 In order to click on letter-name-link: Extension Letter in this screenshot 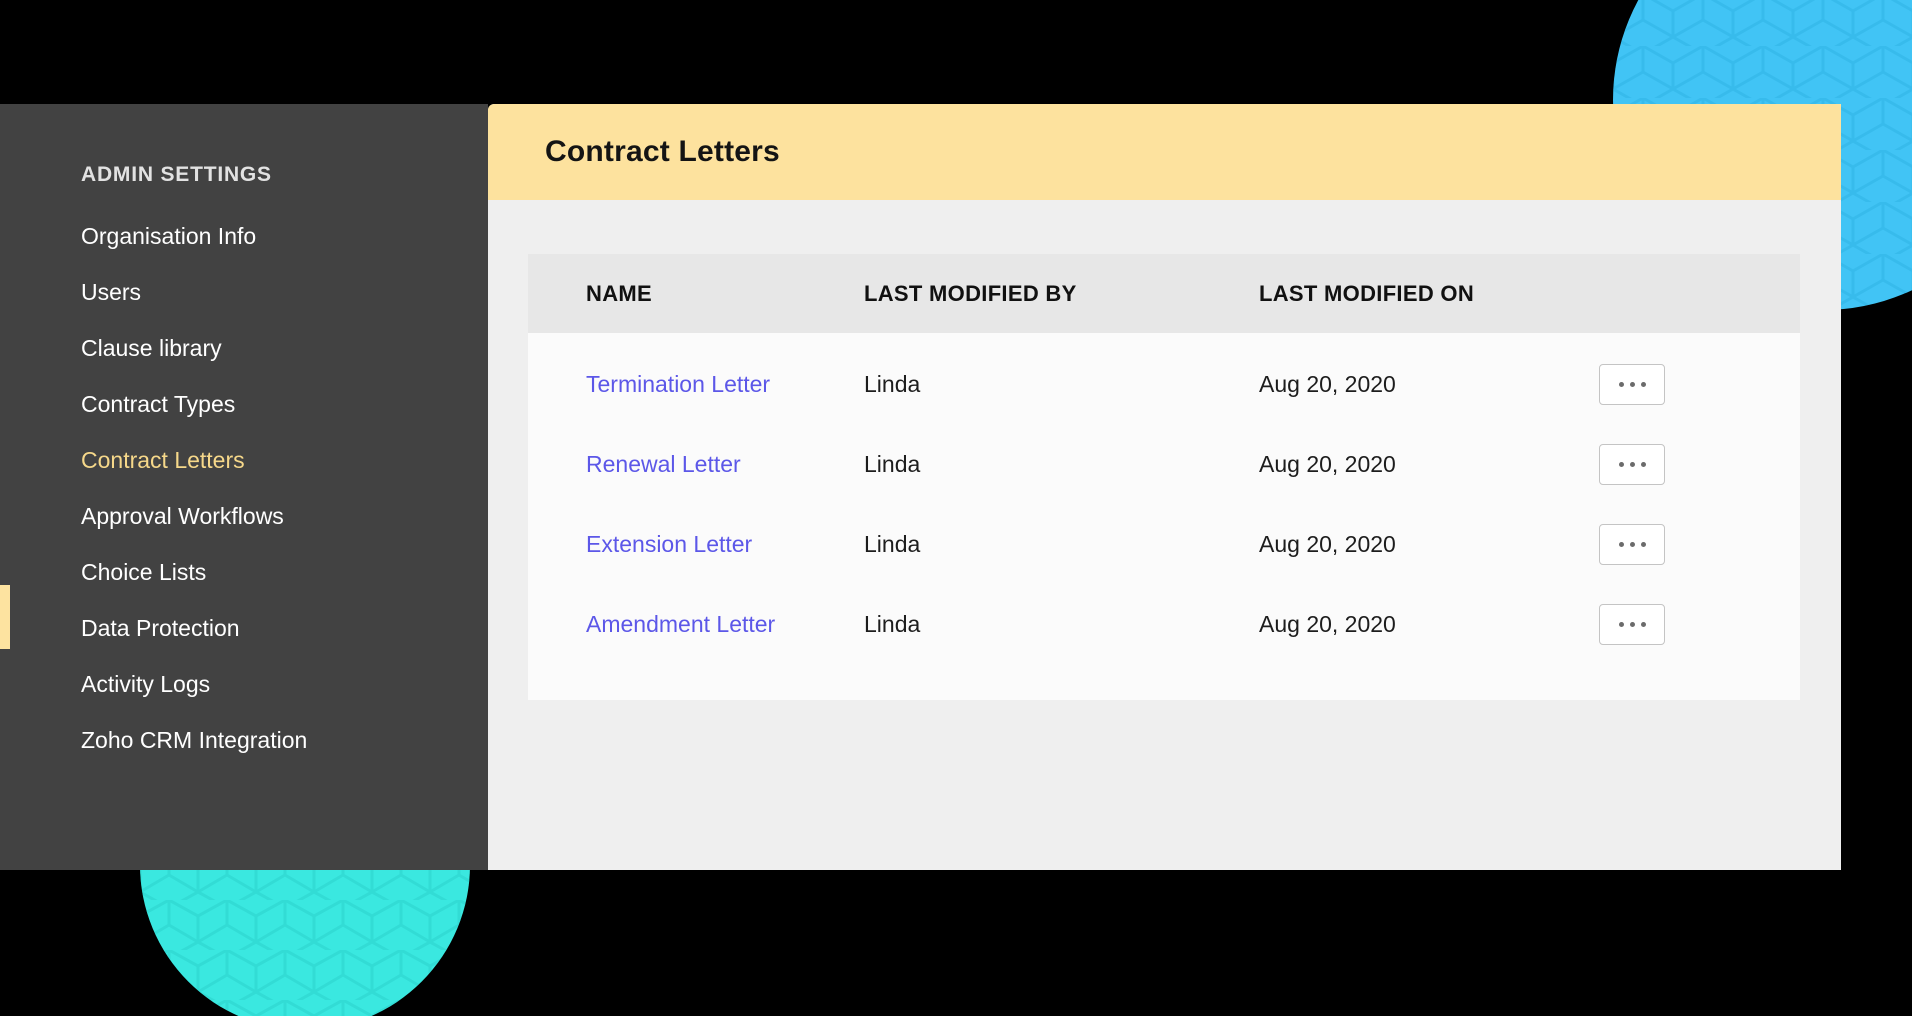, I will do `click(696, 544)`.